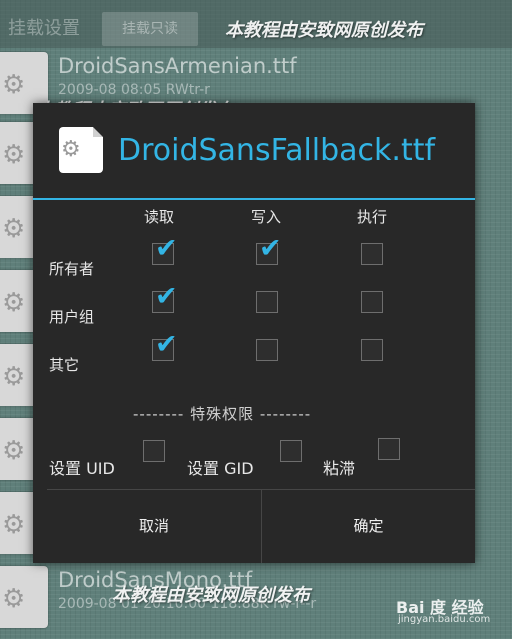 Image resolution: width=512 pixels, height=639 pixels. I want to click on row-label-others: 其它, so click(64, 365).